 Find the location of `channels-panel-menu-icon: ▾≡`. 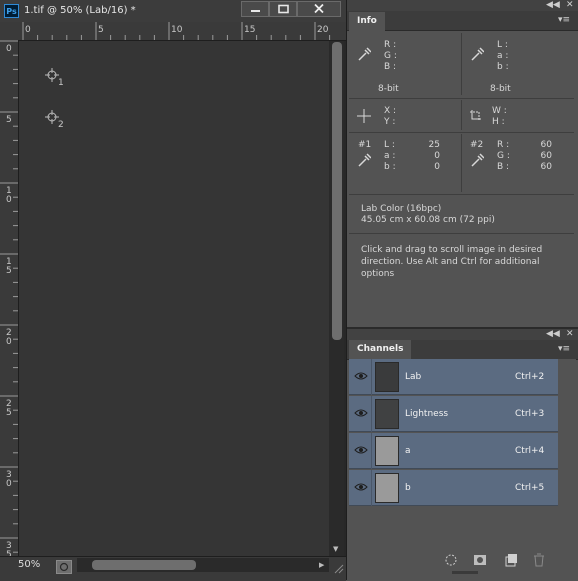

channels-panel-menu-icon: ▾≡ is located at coordinates (564, 349).